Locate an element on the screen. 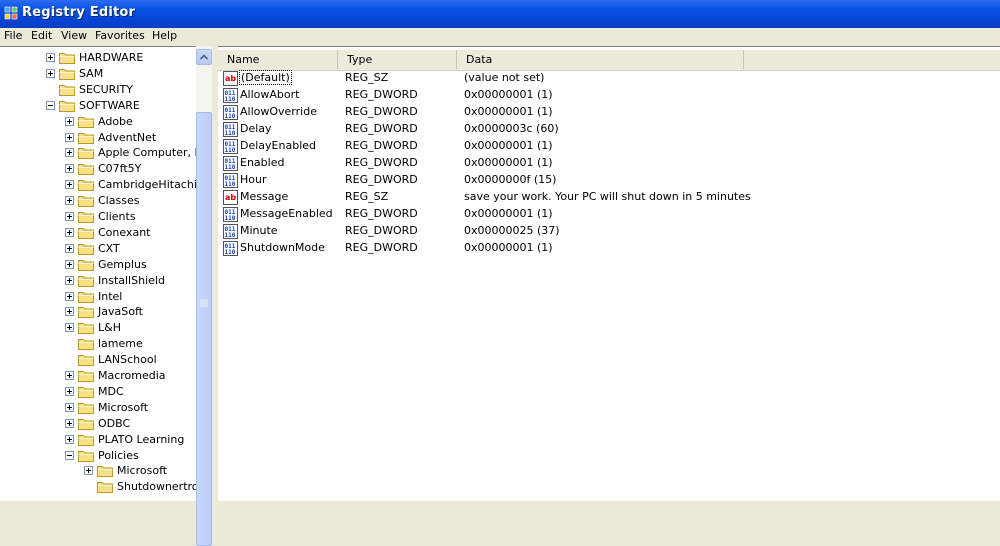 The image size is (1000, 546). value-row: ab (Default) REG_SZ (value not set) is located at coordinates (609, 78).